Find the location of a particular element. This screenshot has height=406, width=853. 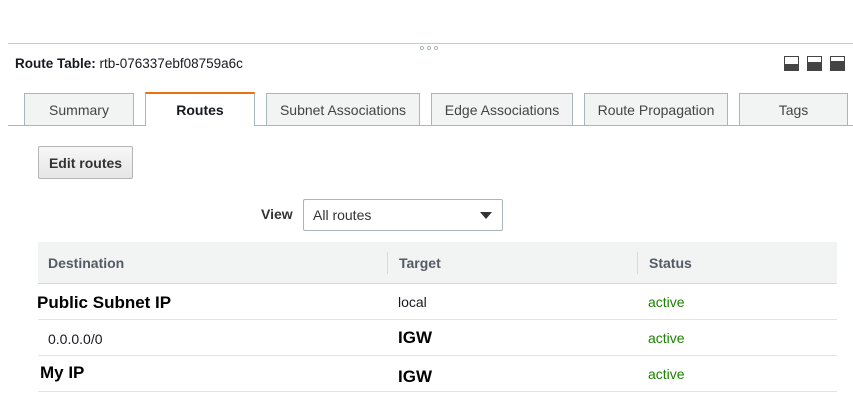

panel-bottom-icon is located at coordinates (791, 63).